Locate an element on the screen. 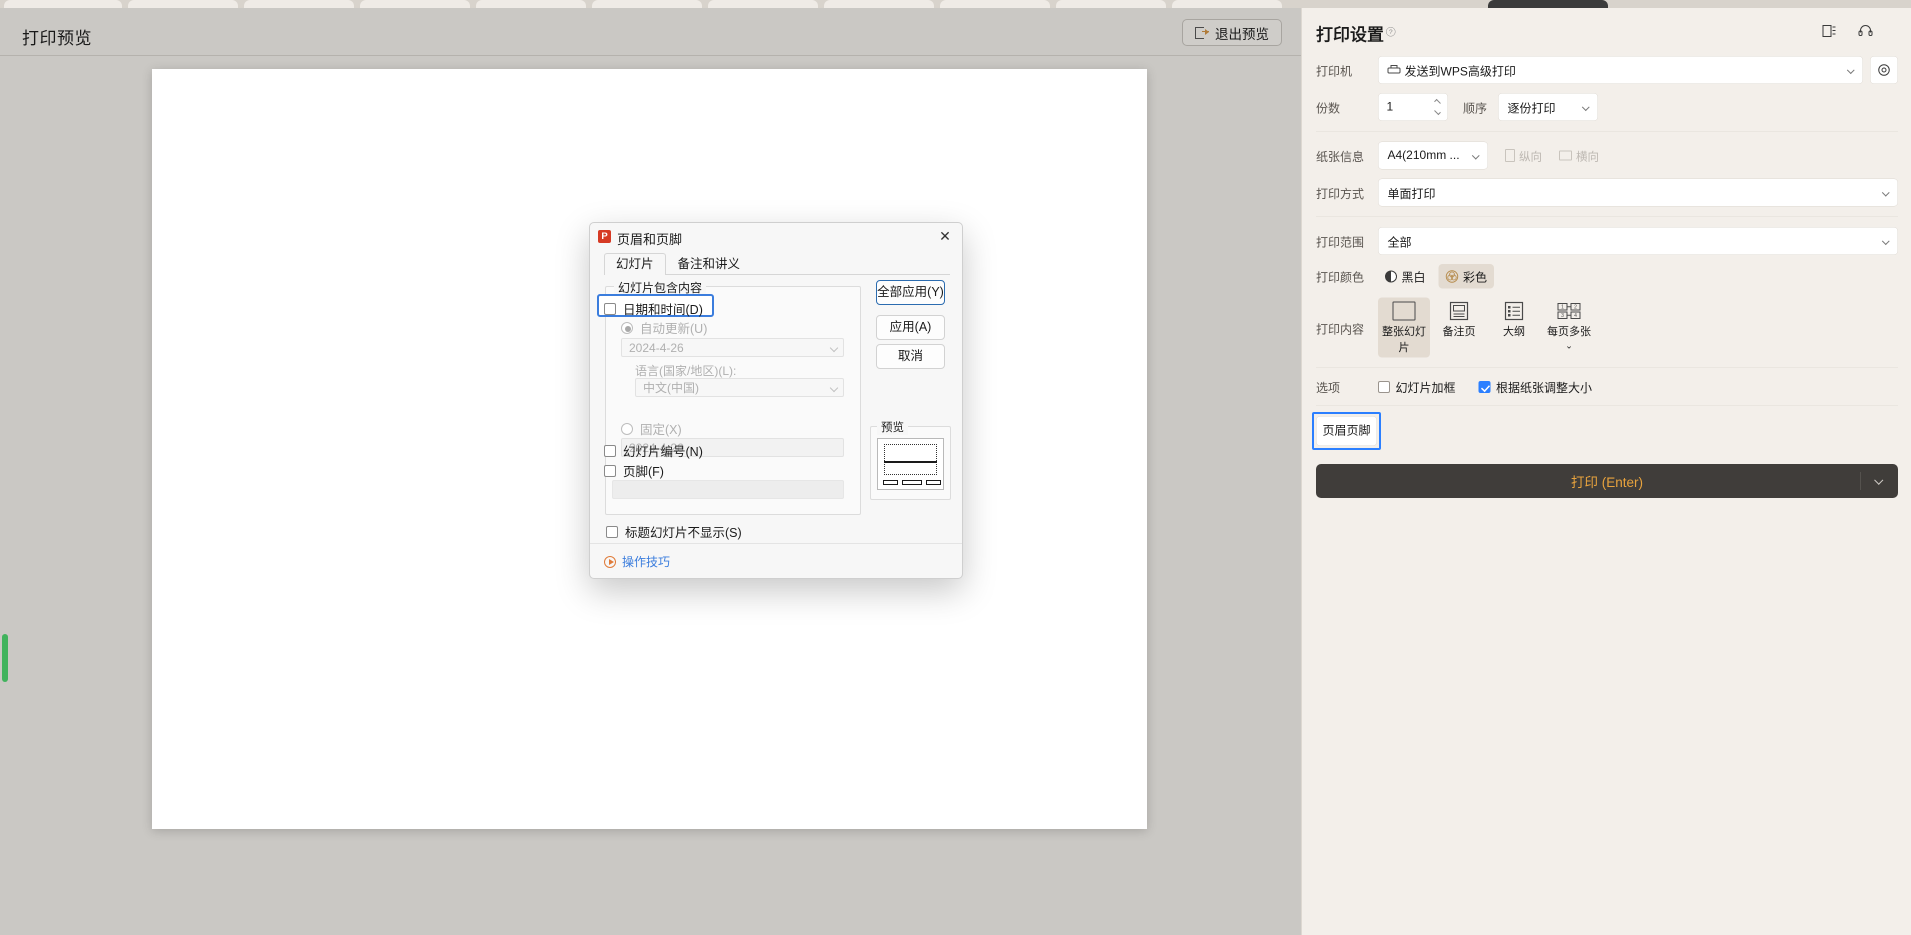 This screenshot has height=935, width=1911. browser-tab-active is located at coordinates (1548, 4).